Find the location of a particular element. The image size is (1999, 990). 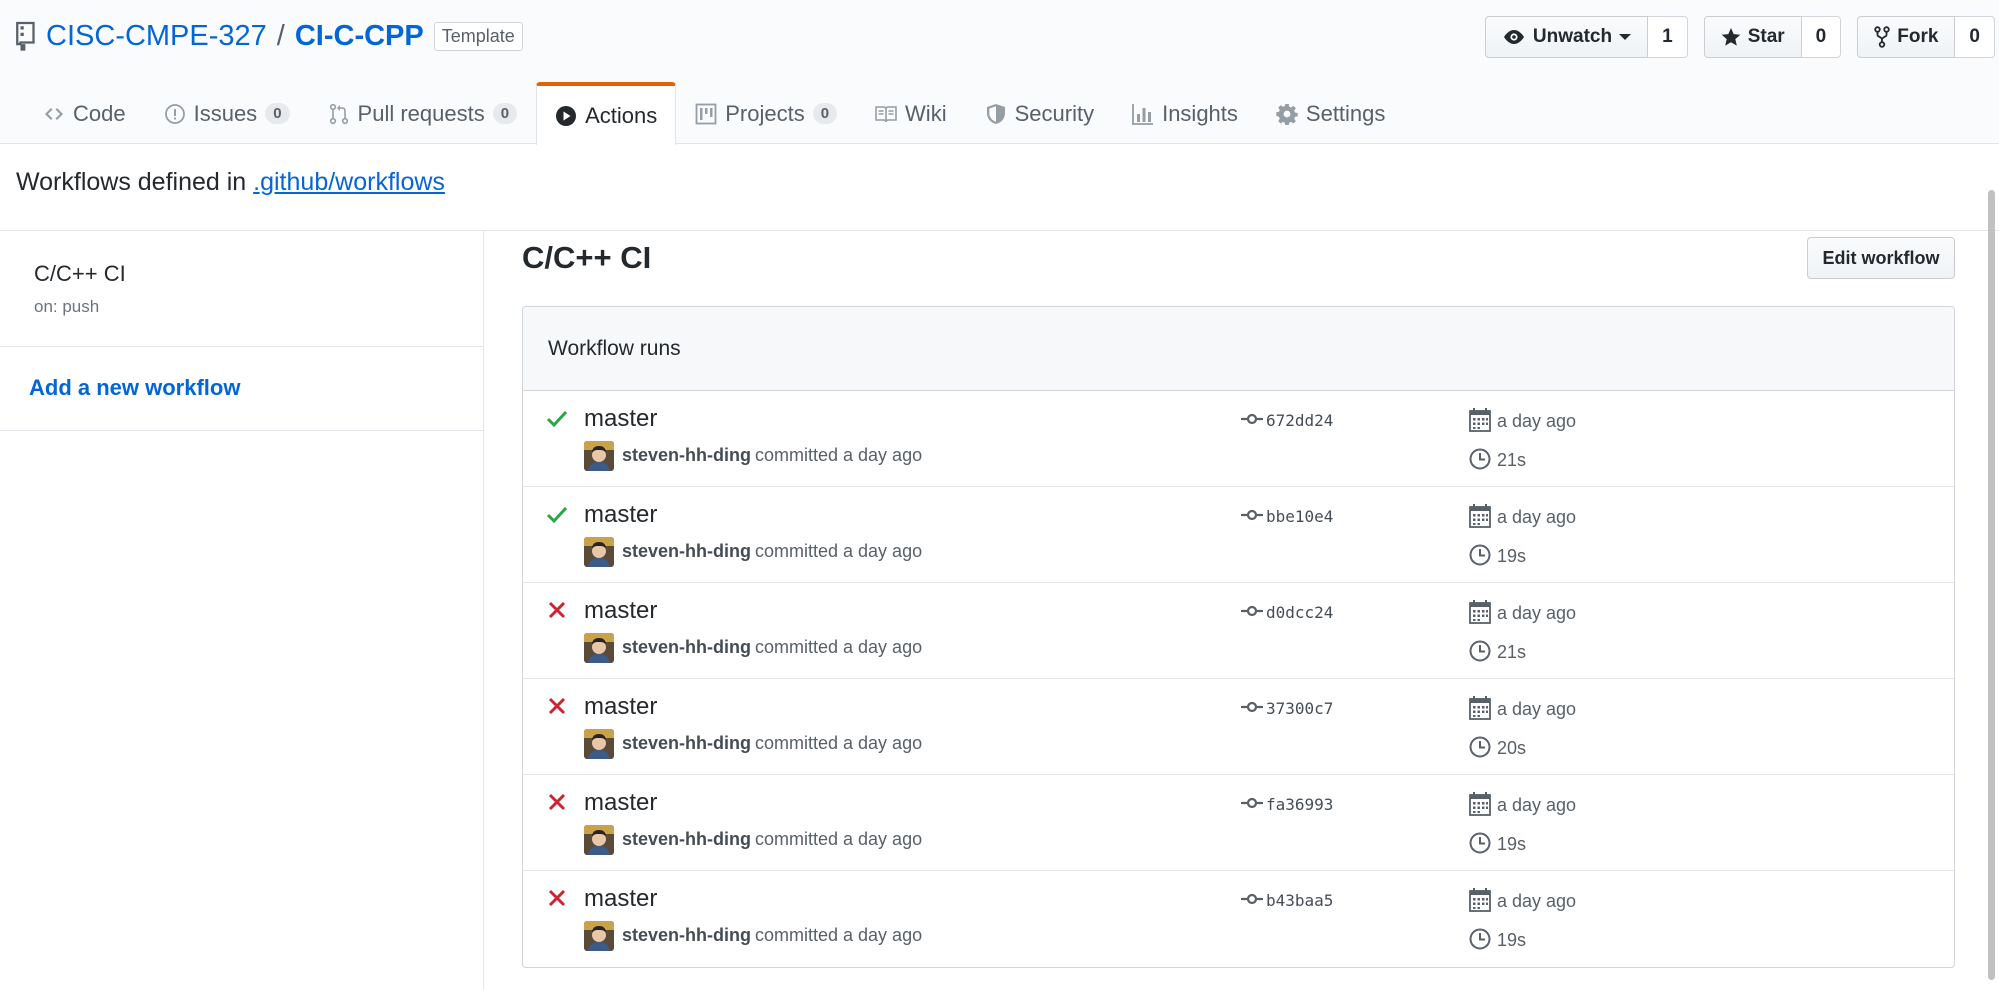

run-commit-sha: fa36993 is located at coordinates (1299, 804).